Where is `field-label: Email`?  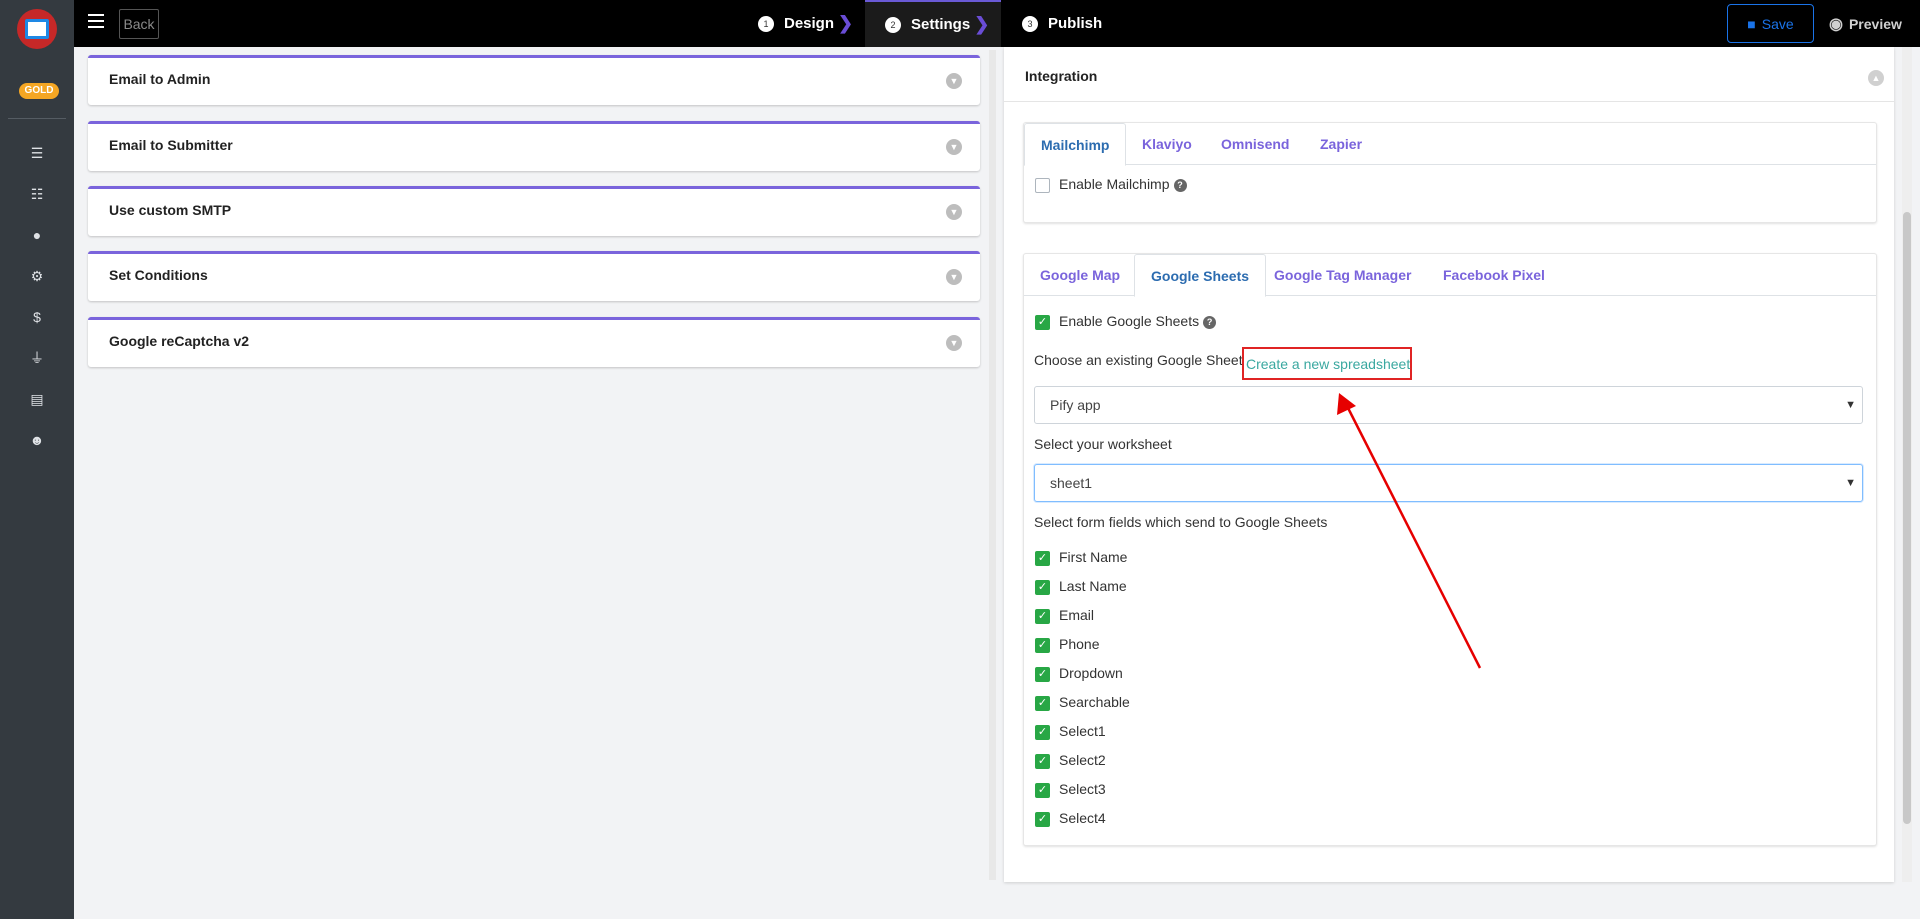 field-label: Email is located at coordinates (1077, 615).